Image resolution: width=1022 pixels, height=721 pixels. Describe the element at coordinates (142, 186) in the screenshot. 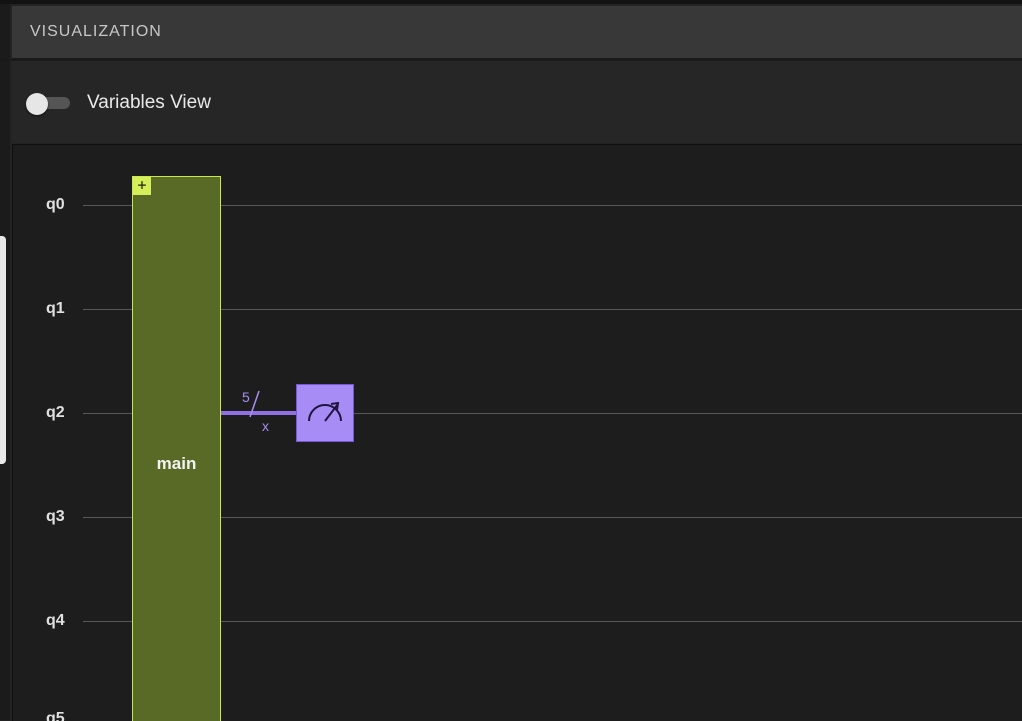

I see `expand-main-button: +` at that location.